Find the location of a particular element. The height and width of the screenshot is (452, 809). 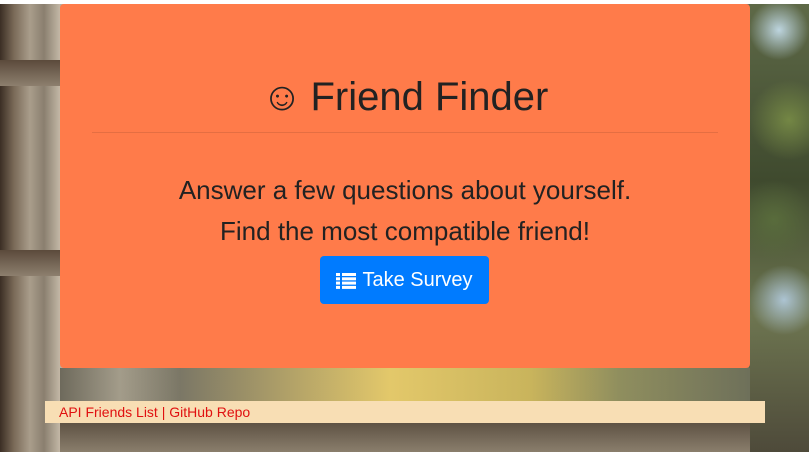

take-survey-label: Take Survey is located at coordinates (417, 279).